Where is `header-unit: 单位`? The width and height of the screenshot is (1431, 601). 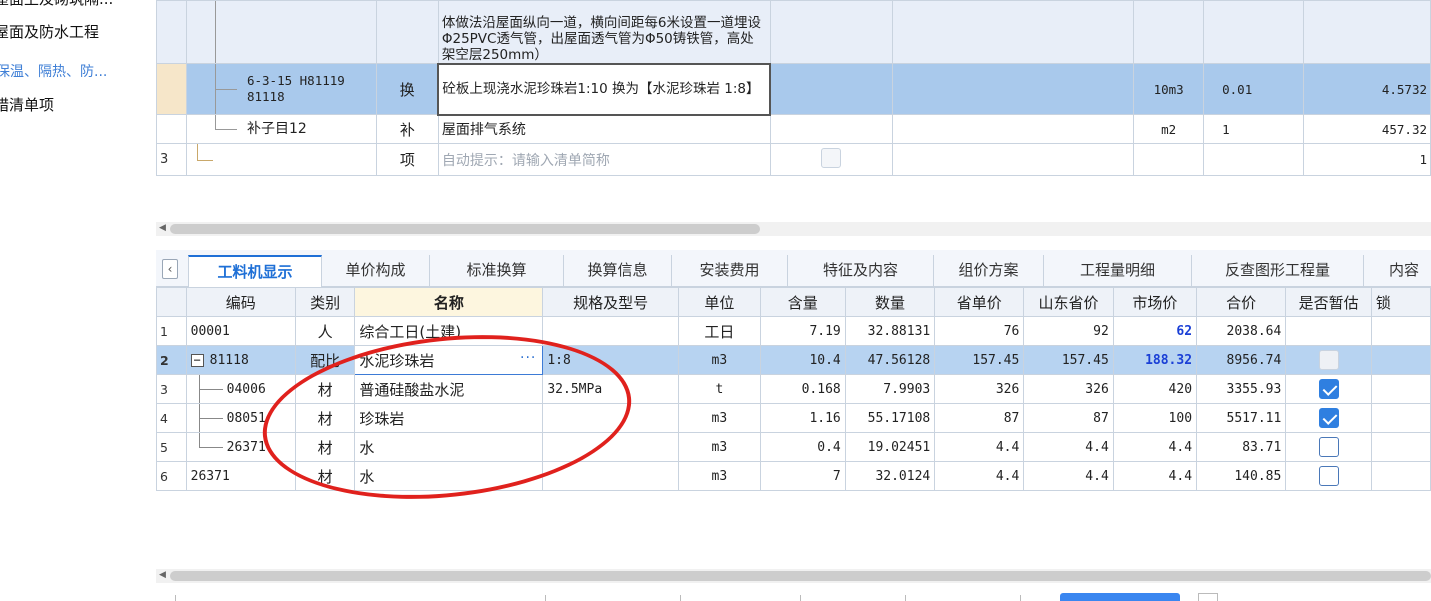 header-unit: 单位 is located at coordinates (719, 302).